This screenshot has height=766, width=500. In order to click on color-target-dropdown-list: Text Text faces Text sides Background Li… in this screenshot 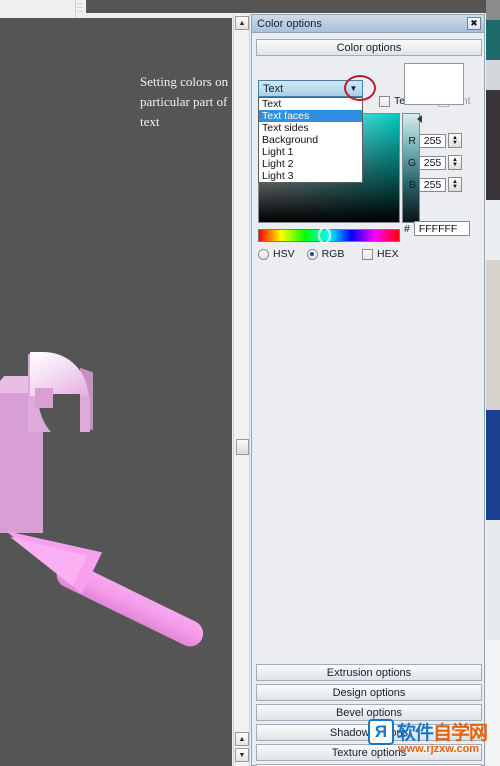, I will do `click(310, 140)`.